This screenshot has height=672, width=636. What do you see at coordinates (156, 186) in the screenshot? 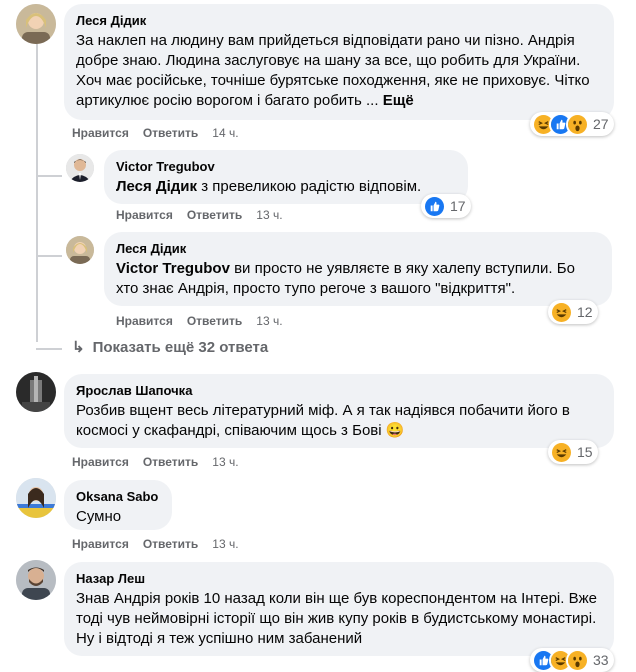
I see `mention-link: Леся Дідик` at bounding box center [156, 186].